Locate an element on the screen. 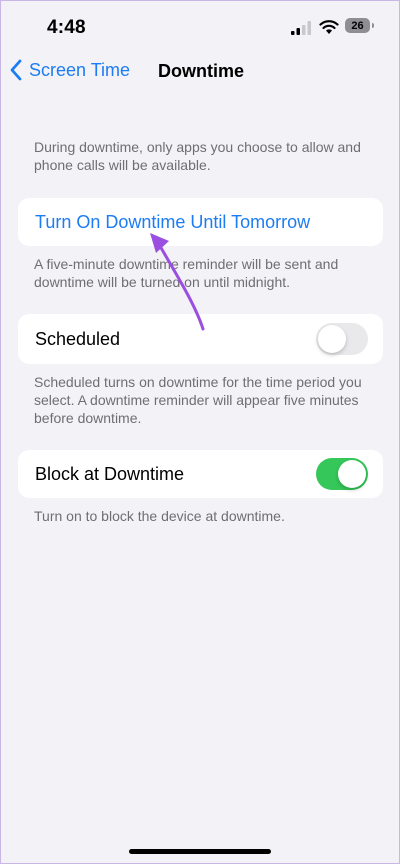 The height and width of the screenshot is (864, 400). block-at-downtime-label: Block at Downtime is located at coordinates (110, 474).